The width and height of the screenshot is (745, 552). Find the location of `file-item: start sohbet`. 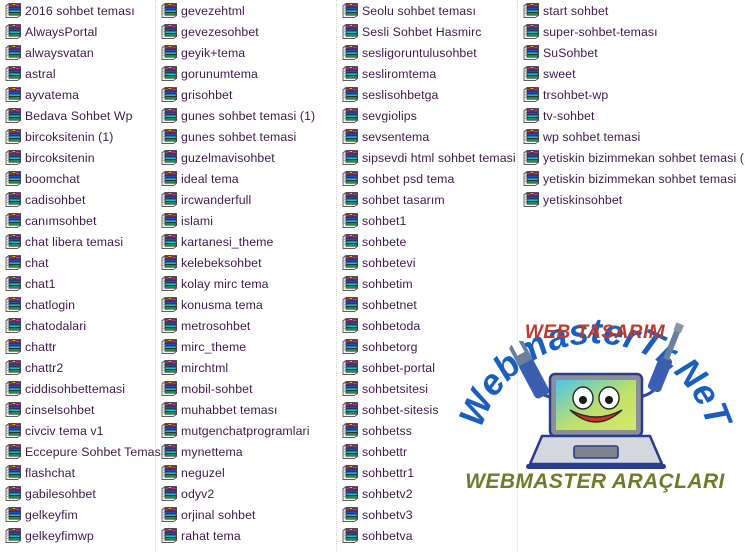

file-item: start sohbet is located at coordinates (631, 10).